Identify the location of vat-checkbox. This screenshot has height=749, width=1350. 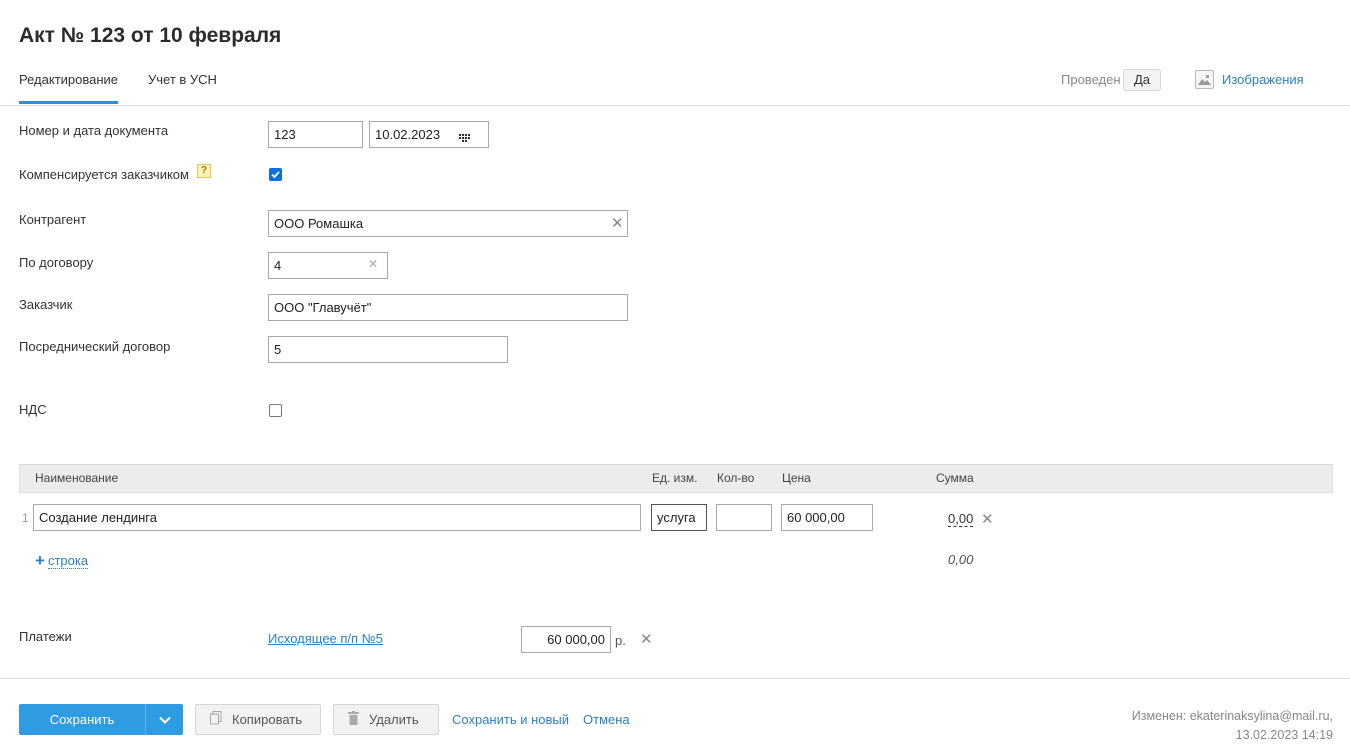
(275, 410).